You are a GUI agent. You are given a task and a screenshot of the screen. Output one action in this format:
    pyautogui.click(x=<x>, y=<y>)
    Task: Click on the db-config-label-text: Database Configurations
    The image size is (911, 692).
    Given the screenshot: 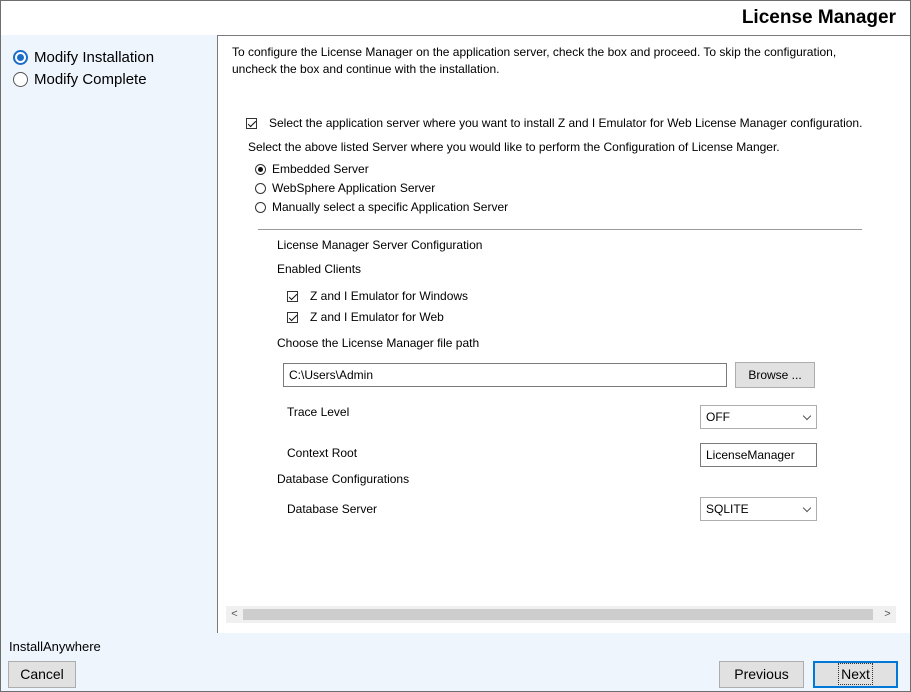 What is the action you would take?
    pyautogui.click(x=343, y=479)
    